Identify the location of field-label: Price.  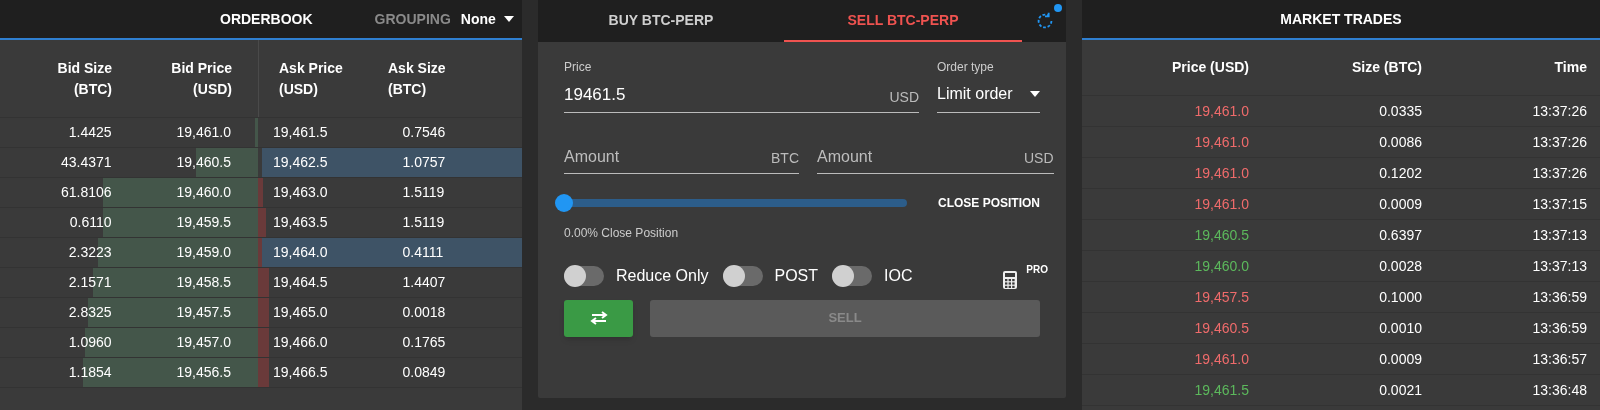
(578, 67).